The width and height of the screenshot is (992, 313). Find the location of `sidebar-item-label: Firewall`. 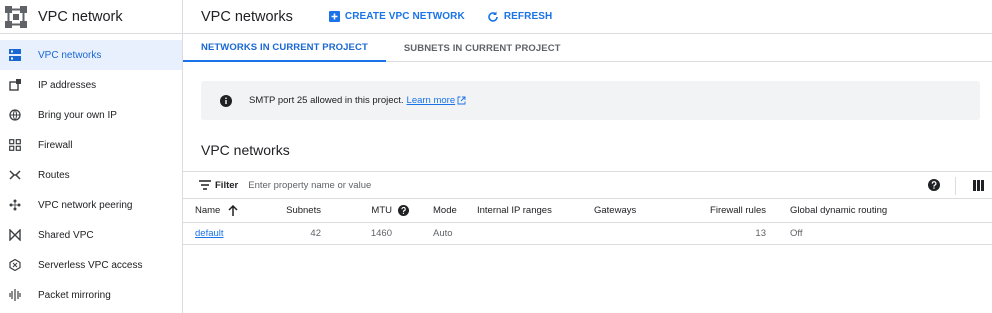

sidebar-item-label: Firewall is located at coordinates (55, 145).